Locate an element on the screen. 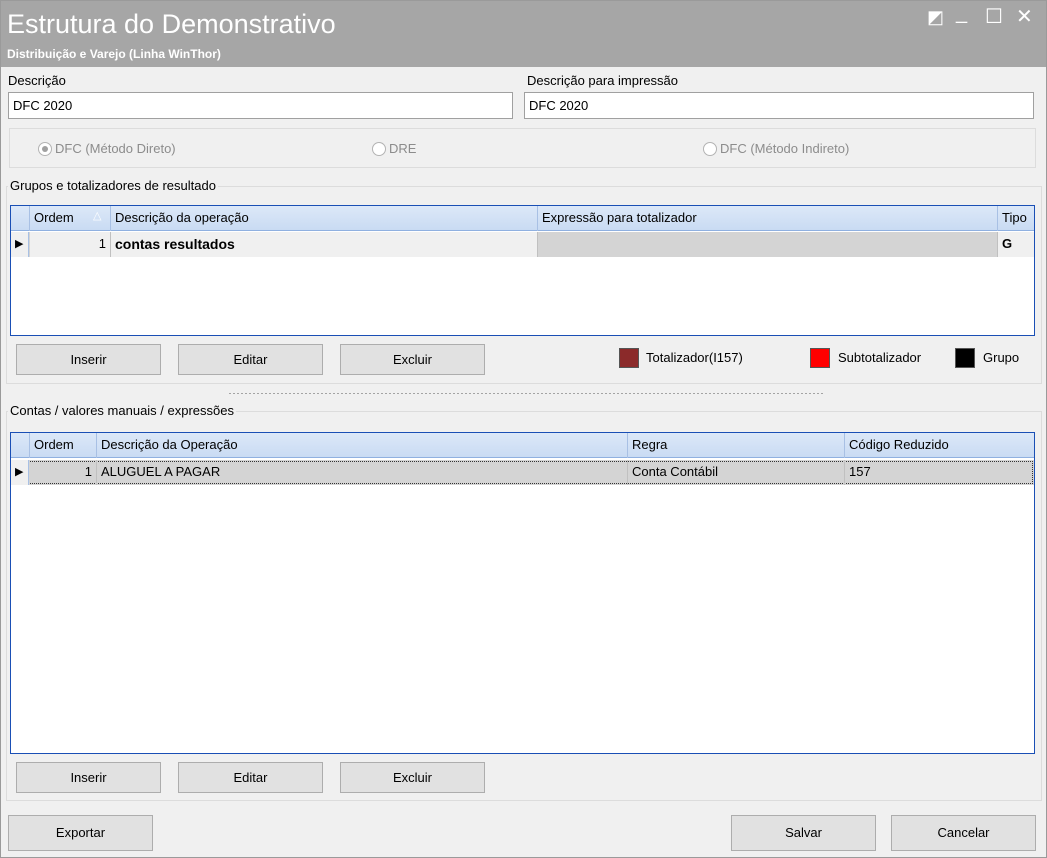  contas-editar-button: Editar is located at coordinates (250, 777).